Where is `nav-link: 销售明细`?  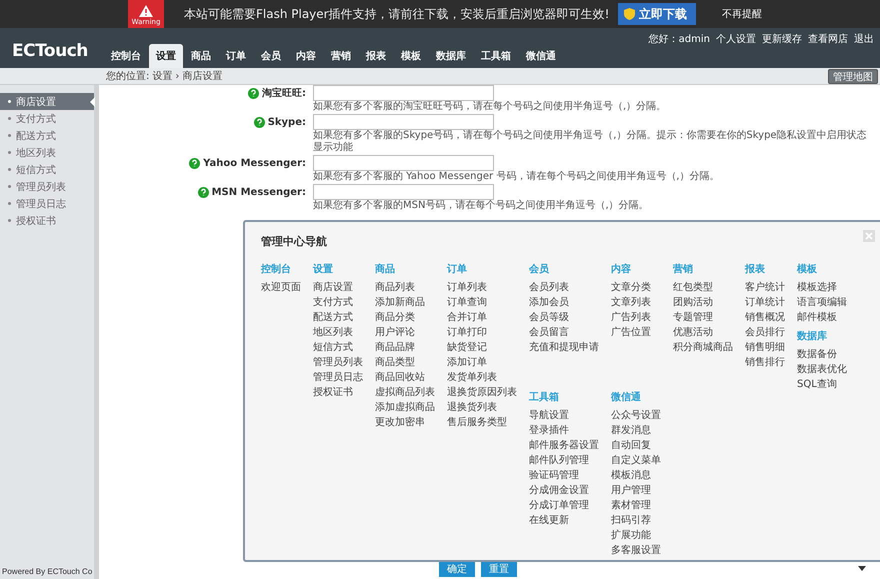 nav-link: 销售明细 is located at coordinates (765, 347).